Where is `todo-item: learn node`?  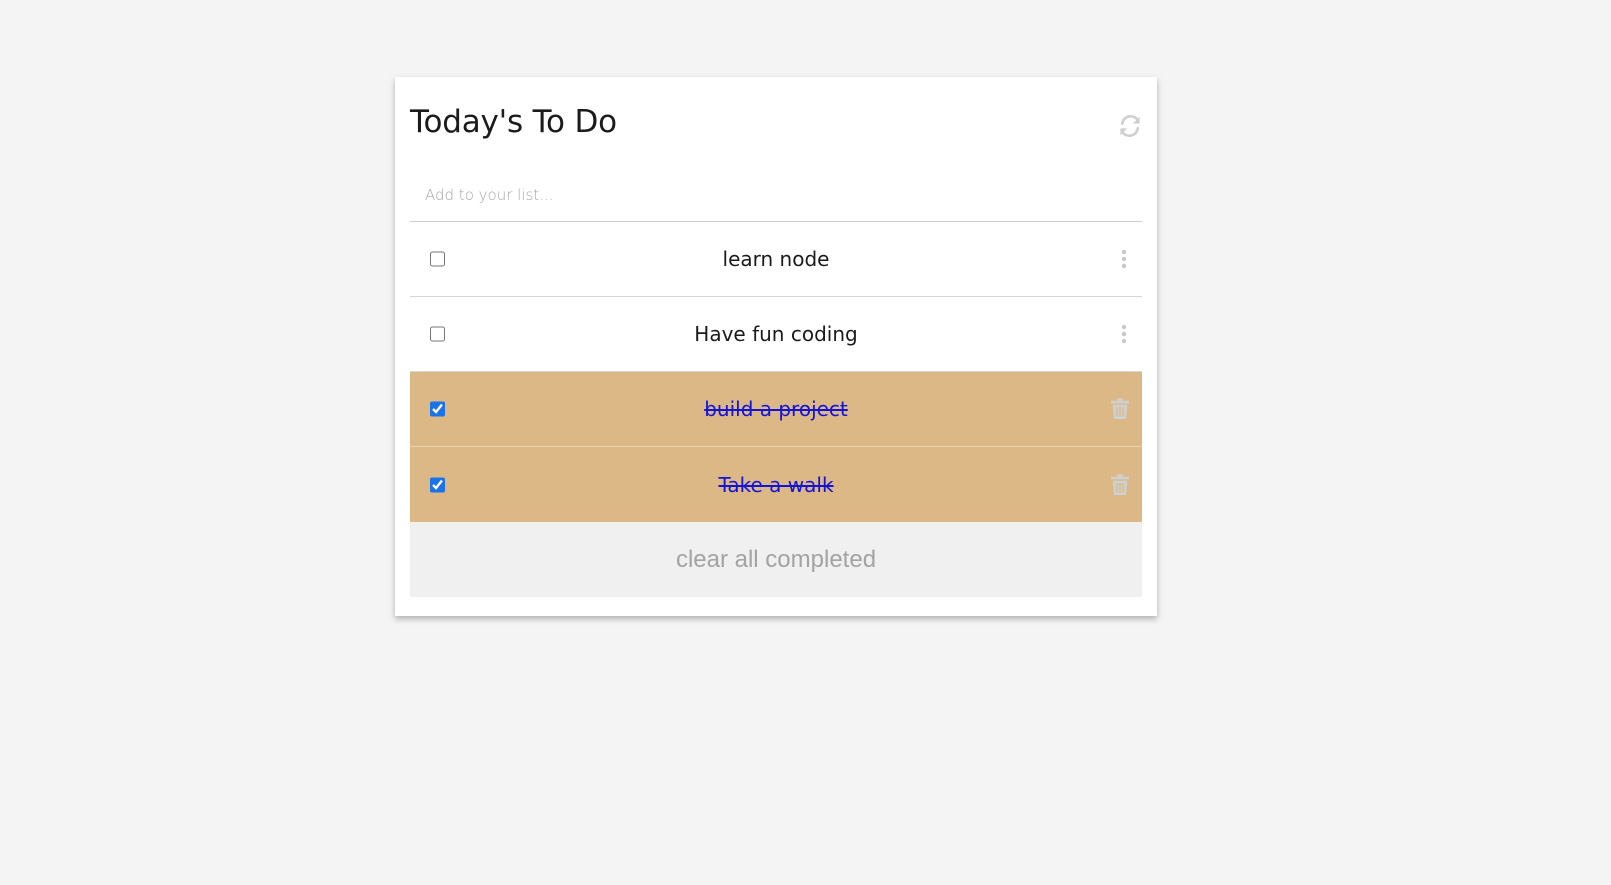 todo-item: learn node is located at coordinates (776, 259).